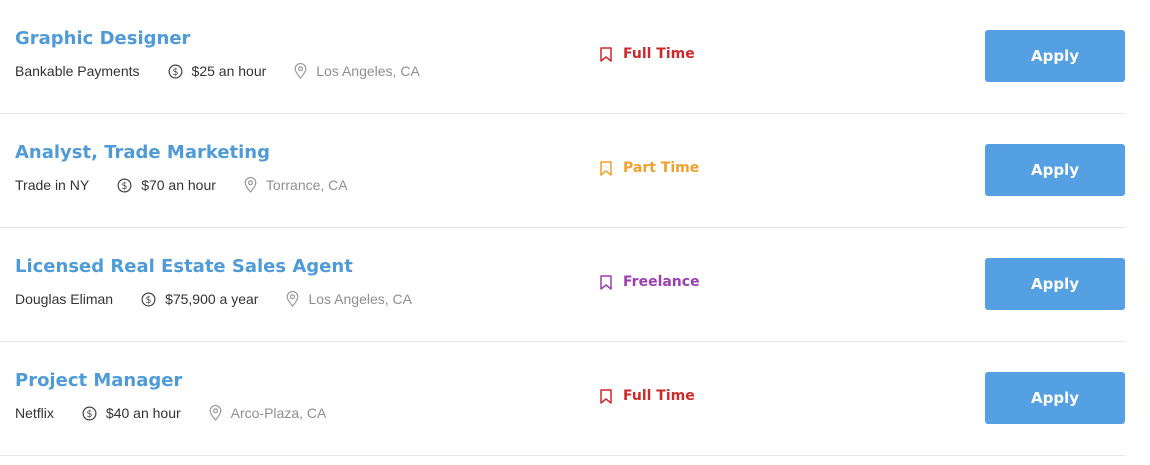 The width and height of the screenshot is (1150, 465). I want to click on company-name: Netflix, so click(34, 413).